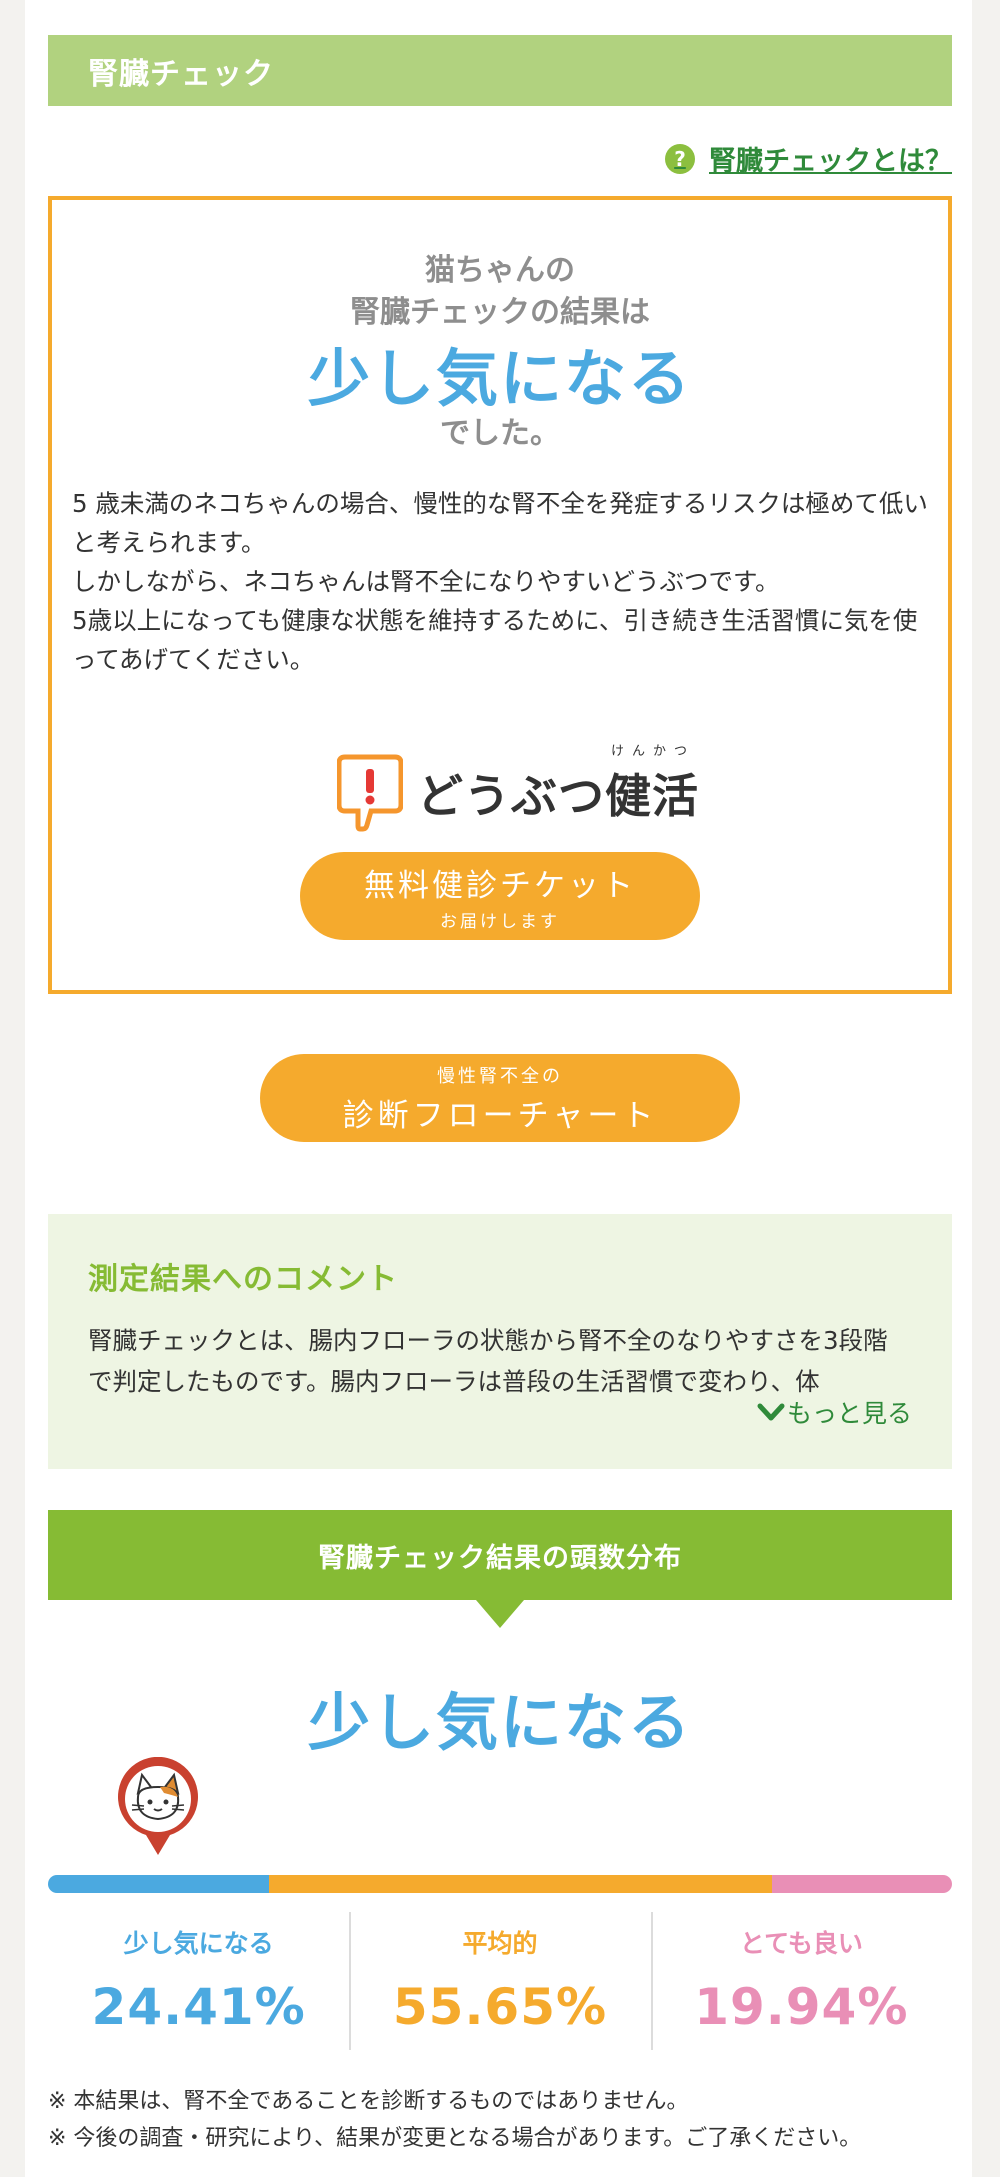 Image resolution: width=1000 pixels, height=2177 pixels. I want to click on comment-title: 測定結果へのコメント, so click(243, 1279).